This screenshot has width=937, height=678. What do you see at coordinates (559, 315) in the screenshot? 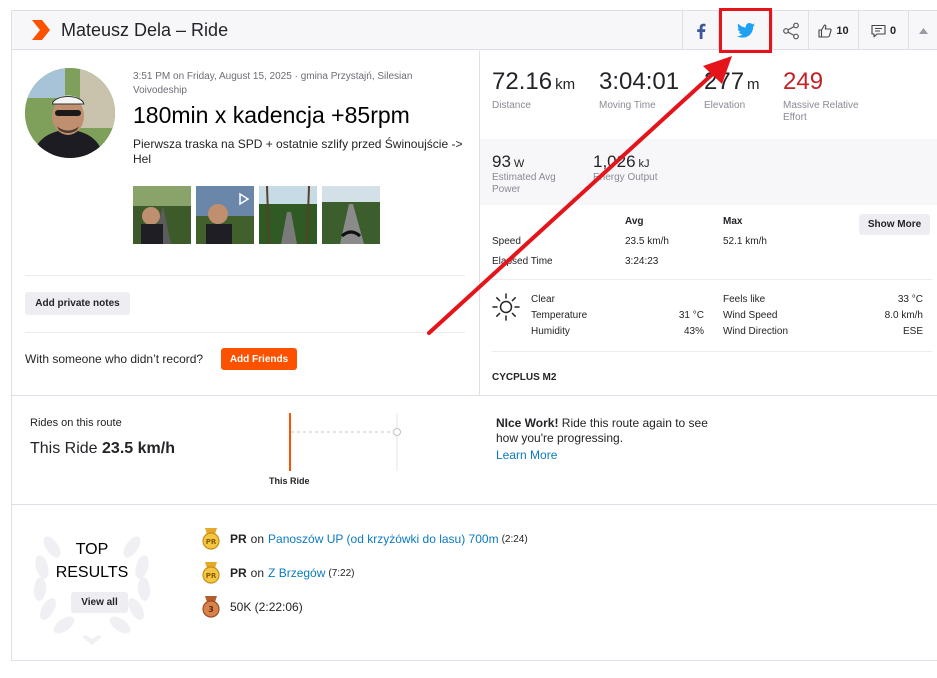
I see `temperature-label: Temperature` at bounding box center [559, 315].